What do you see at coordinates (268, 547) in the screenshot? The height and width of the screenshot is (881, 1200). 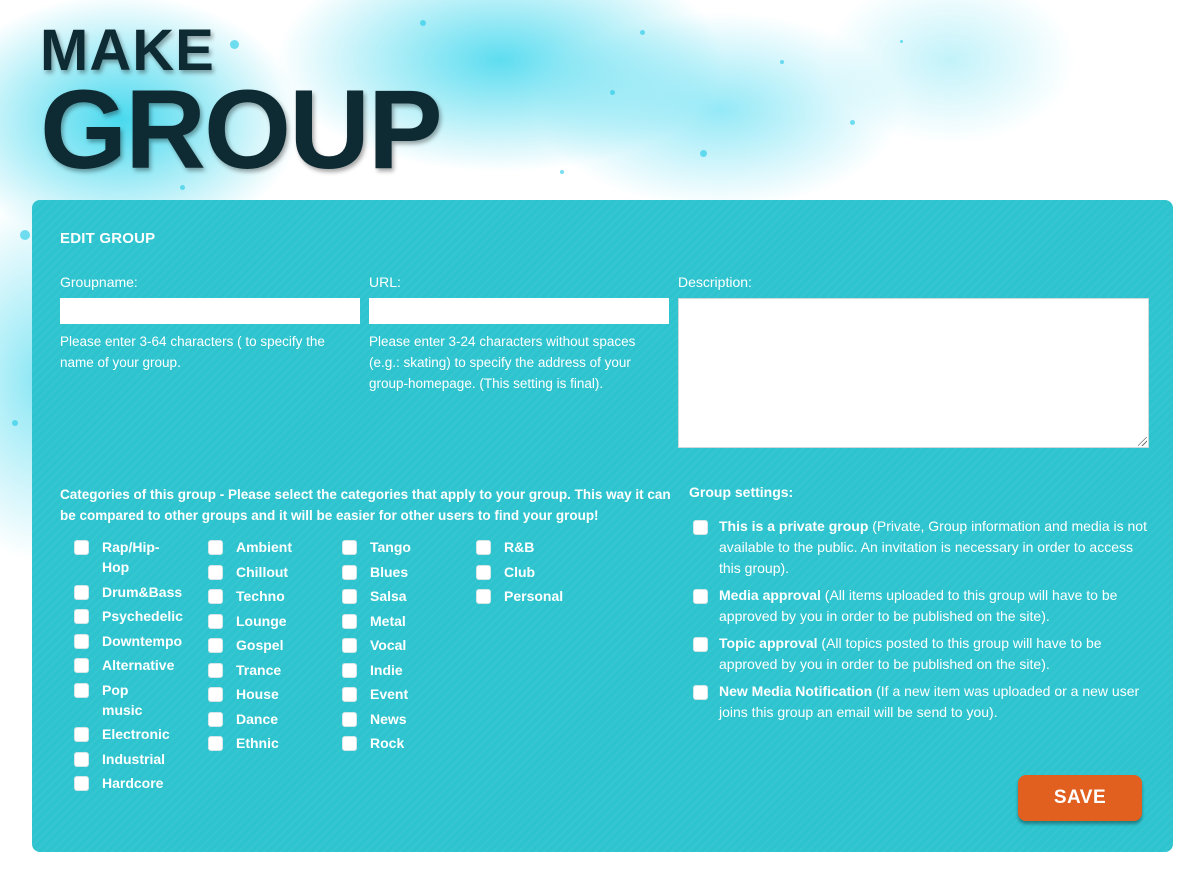 I see `category-option: Ambient` at bounding box center [268, 547].